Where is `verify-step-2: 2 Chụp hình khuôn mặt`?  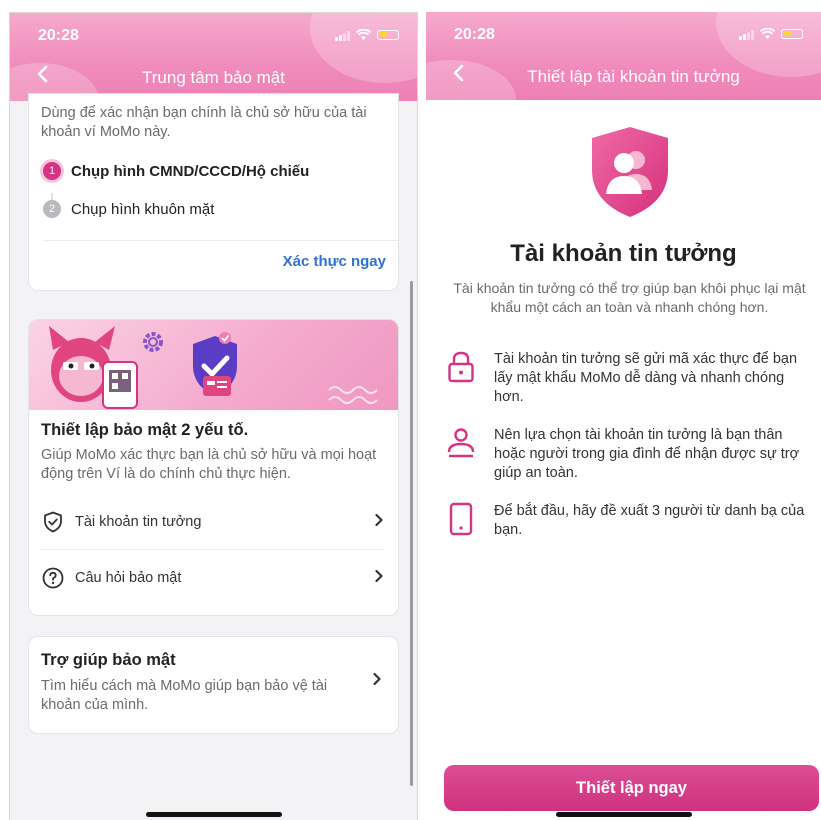
verify-step-2: 2 Chụp hình khuôn mặt is located at coordinates (128, 209).